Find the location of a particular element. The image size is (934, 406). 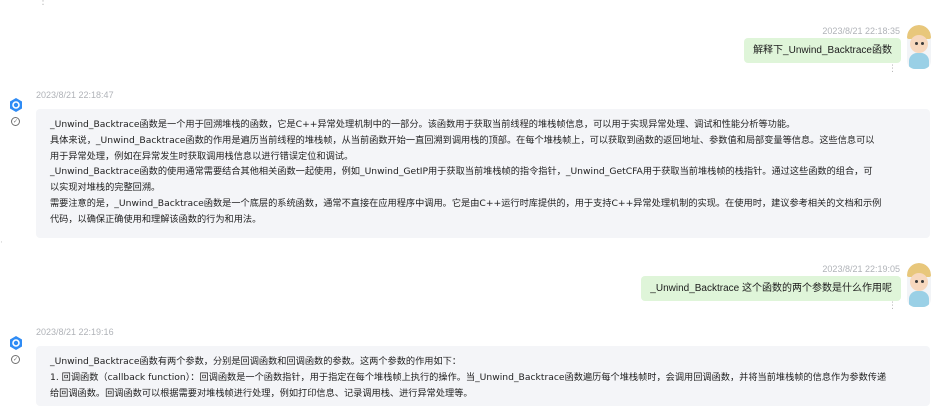

message-line: 代码，以确保正确使用和理解该函数的行为和用法。 is located at coordinates (156, 219).